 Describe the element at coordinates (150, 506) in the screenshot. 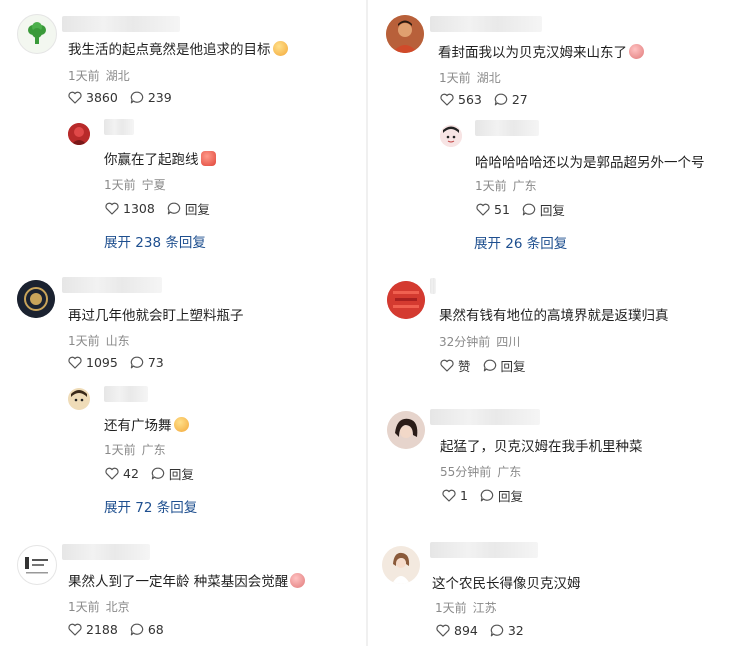

I see `expand-replies-link: 展开 72 条回复` at that location.